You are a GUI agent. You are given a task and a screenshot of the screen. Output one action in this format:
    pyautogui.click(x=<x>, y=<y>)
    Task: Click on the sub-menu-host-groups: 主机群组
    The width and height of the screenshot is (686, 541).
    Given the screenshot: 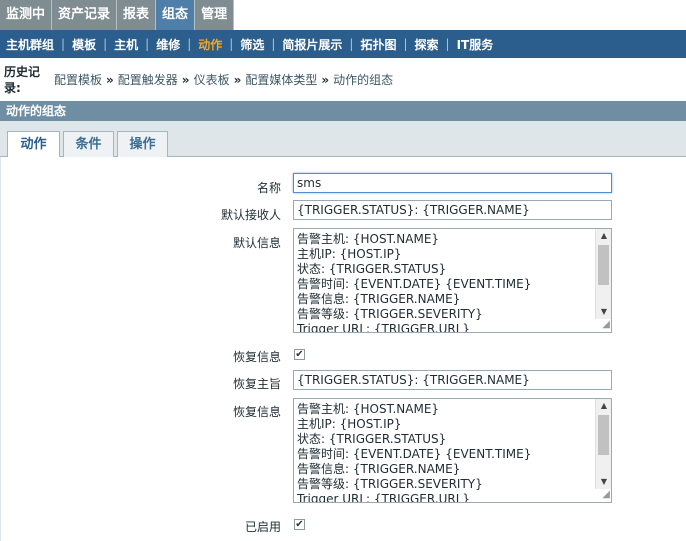 What is the action you would take?
    pyautogui.click(x=30, y=44)
    